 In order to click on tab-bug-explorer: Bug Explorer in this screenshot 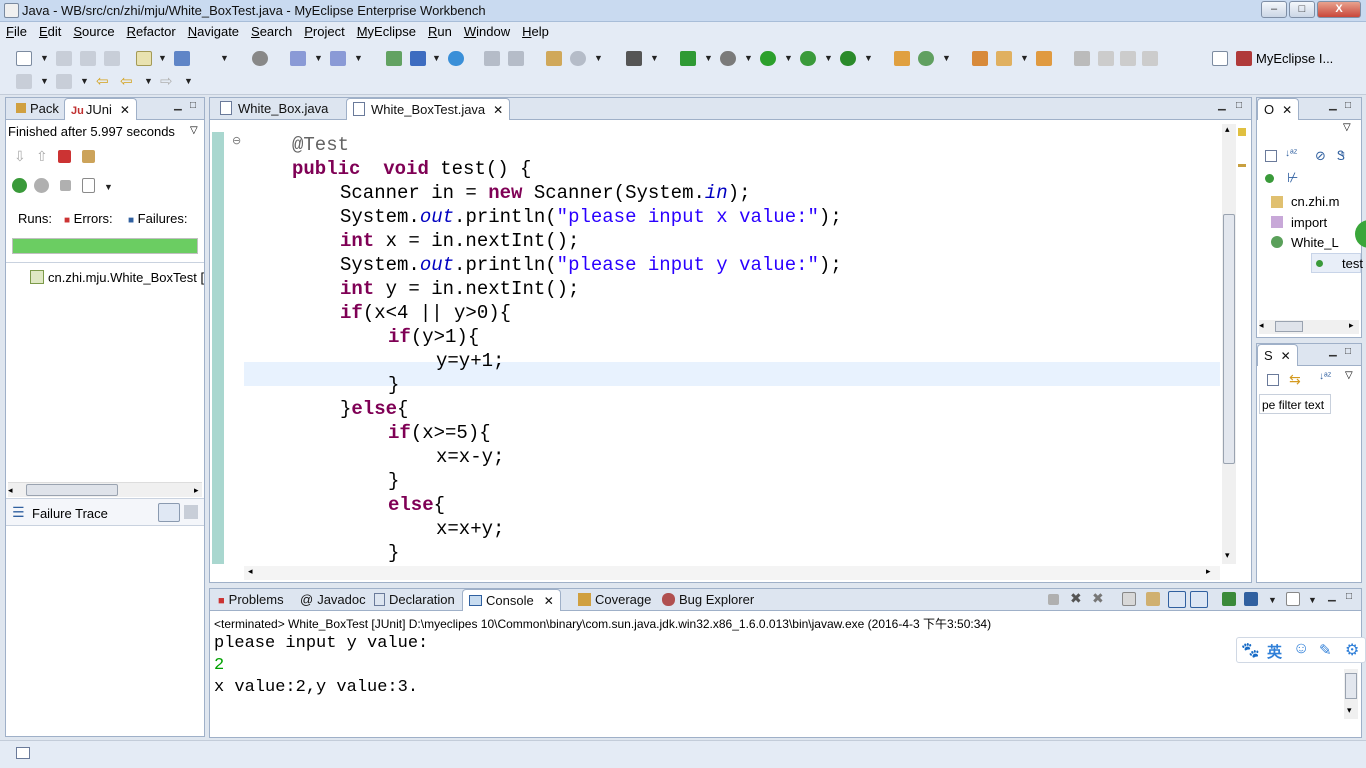, I will do `click(708, 600)`.